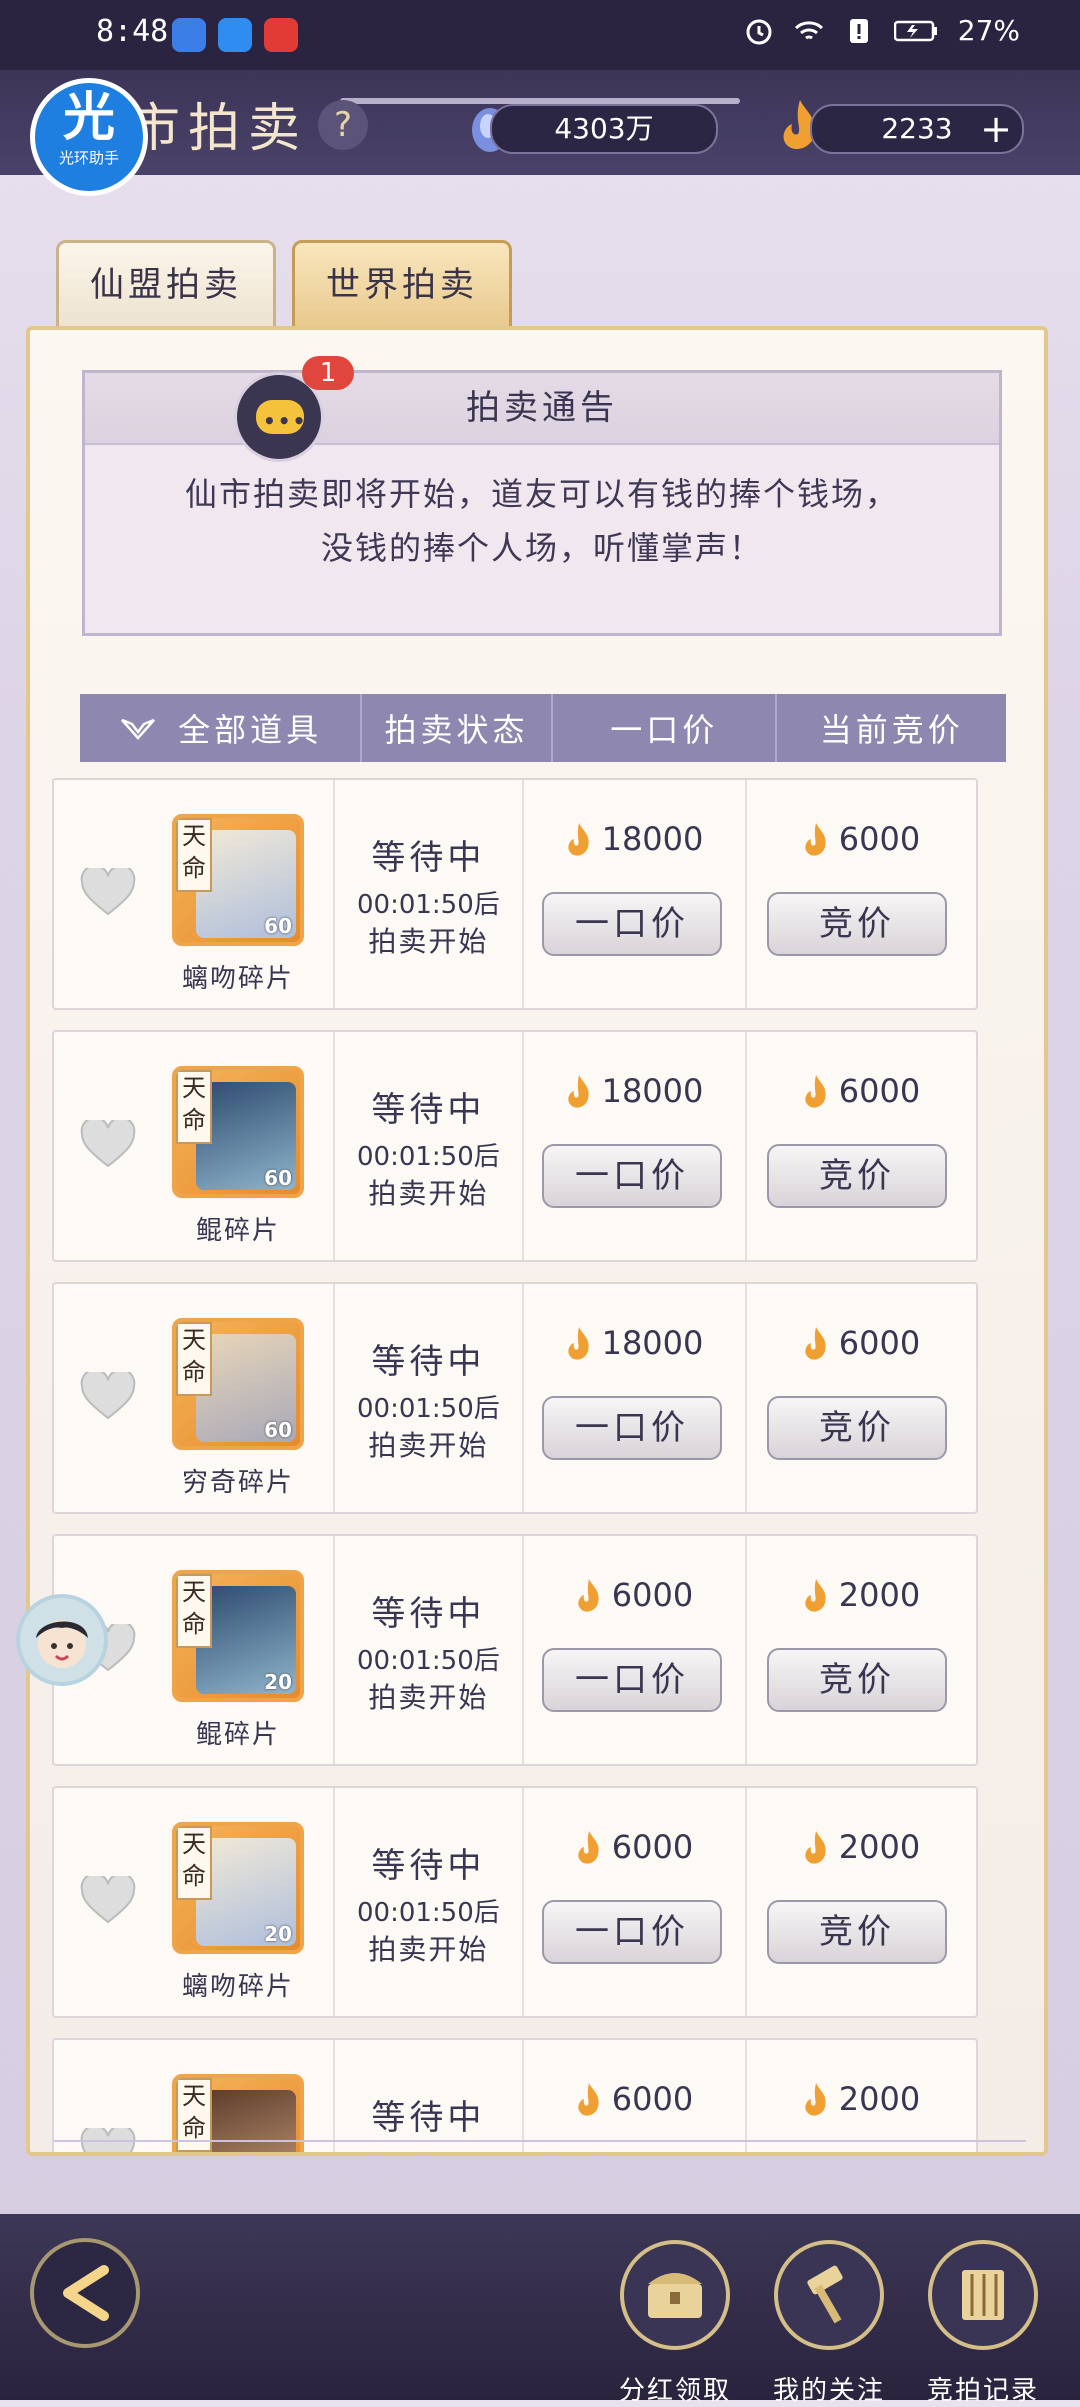 The image size is (1080, 2407). I want to click on back-arrow-icon, so click(86, 2293).